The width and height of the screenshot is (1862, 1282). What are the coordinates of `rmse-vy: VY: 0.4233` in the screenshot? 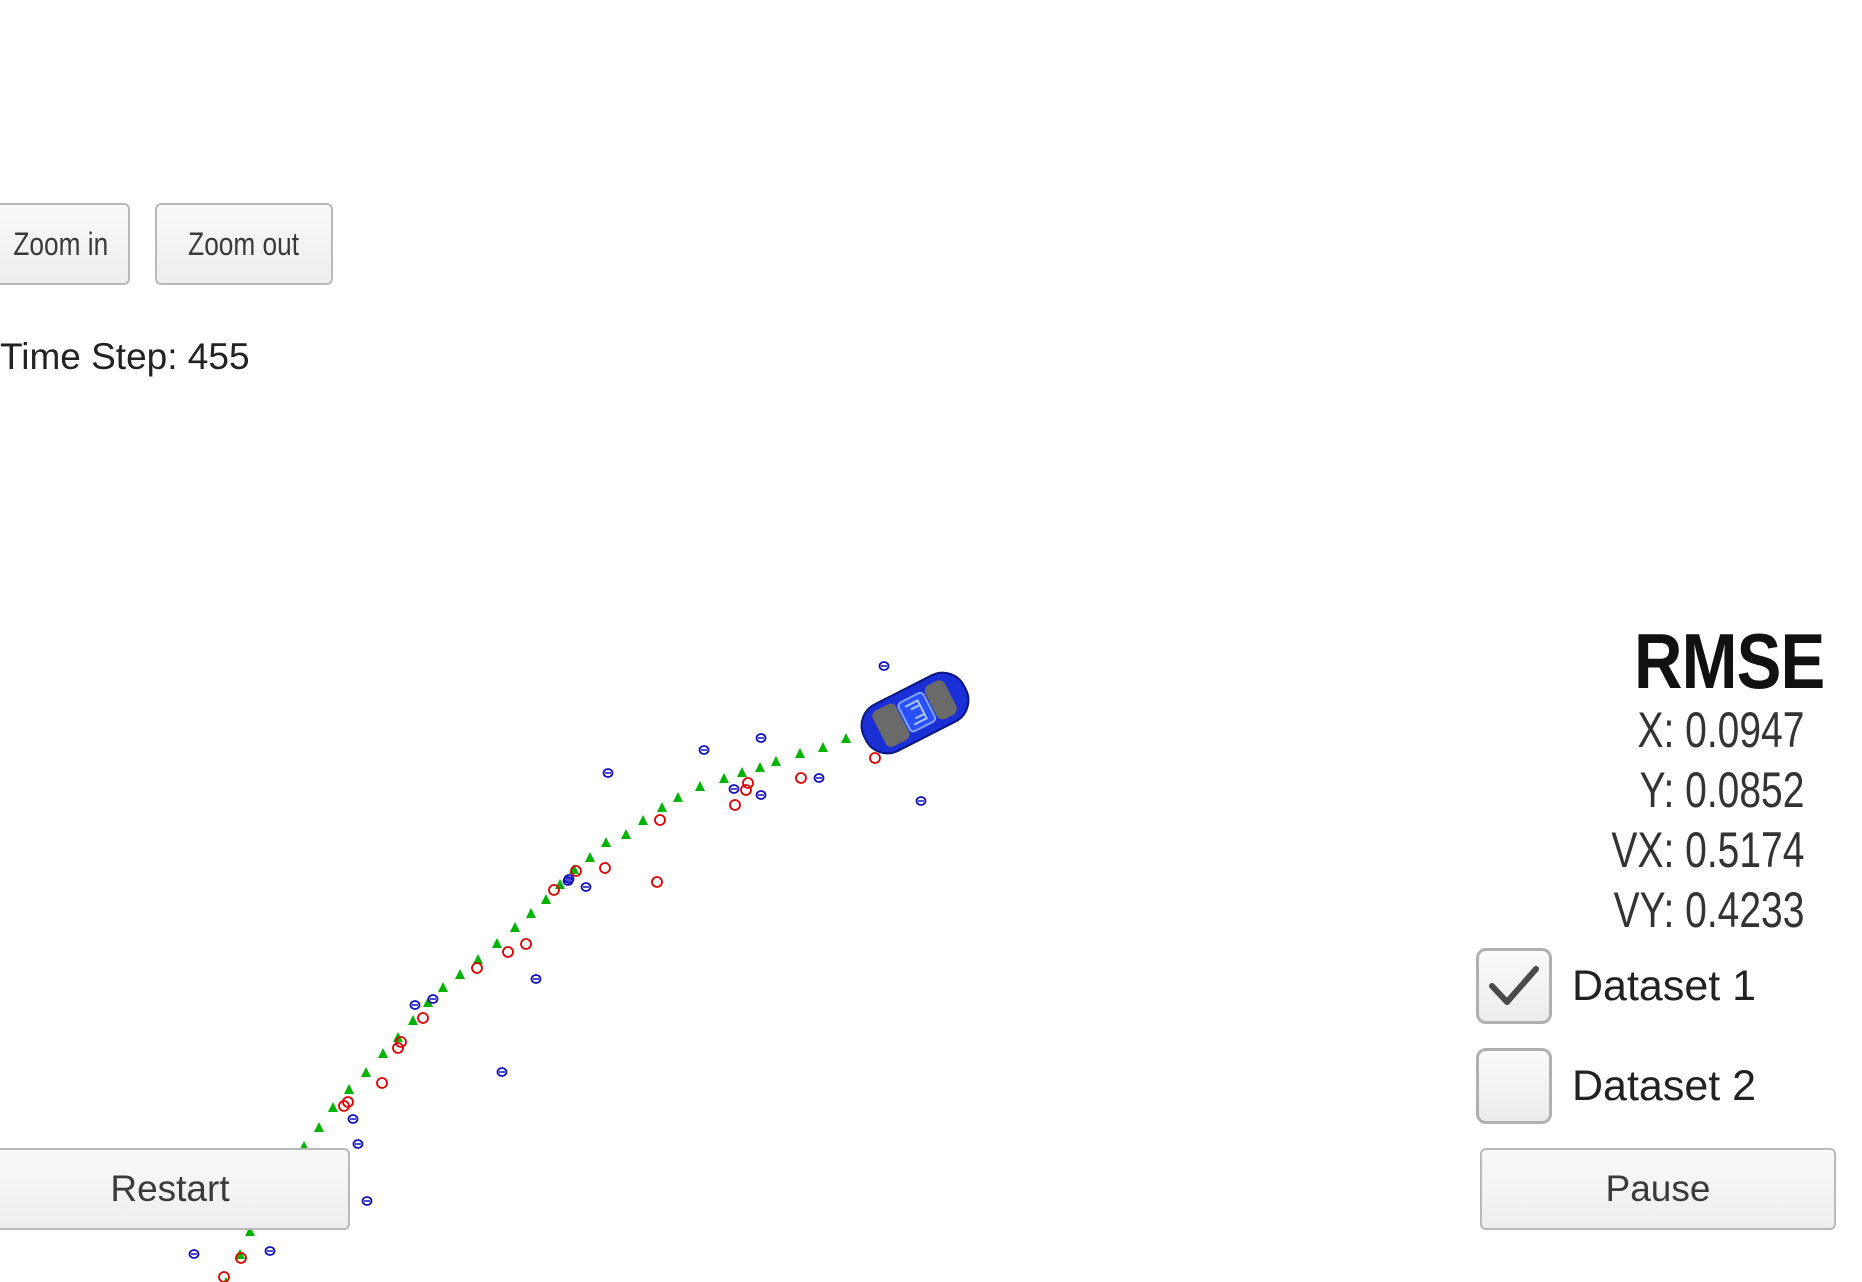 It's located at (1708, 910).